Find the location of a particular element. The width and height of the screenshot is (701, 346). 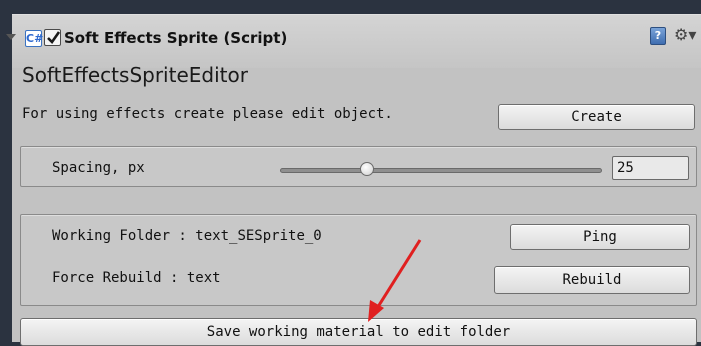

script-icon-glyph: C# is located at coordinates (35, 38).